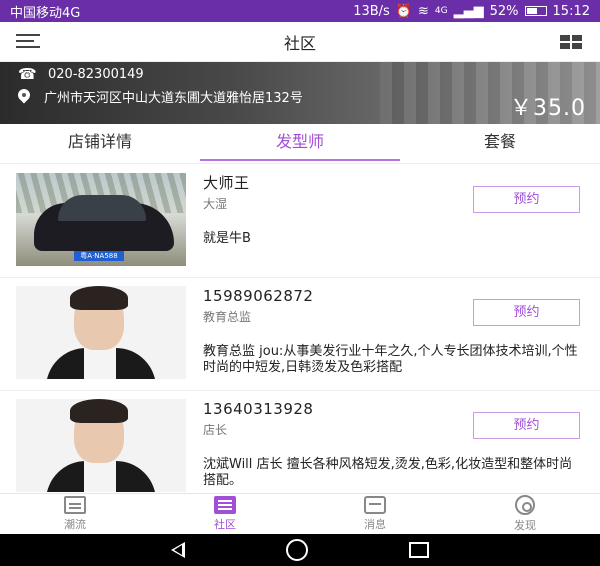 The width and height of the screenshot is (600, 566). I want to click on carrier-label: 中国移动4G, so click(45, 13).